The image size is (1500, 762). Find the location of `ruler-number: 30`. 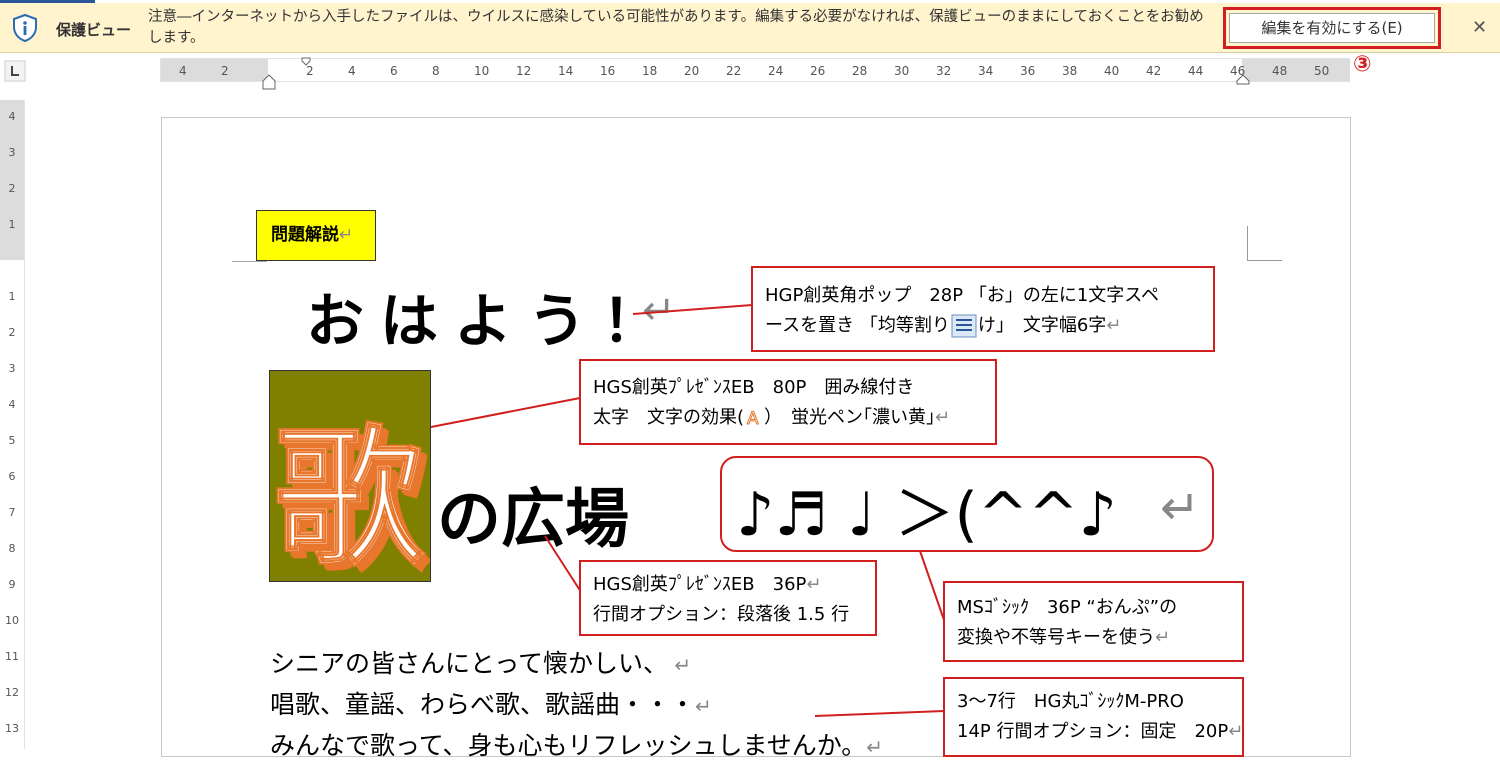

ruler-number: 30 is located at coordinates (902, 71).